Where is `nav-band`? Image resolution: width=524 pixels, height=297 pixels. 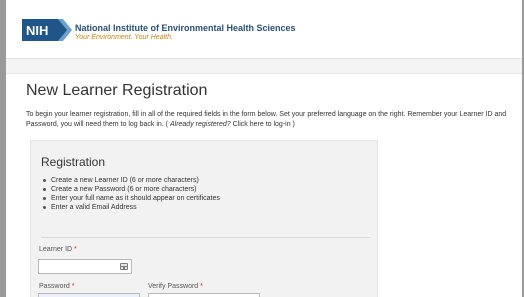
nav-band is located at coordinates (264, 66).